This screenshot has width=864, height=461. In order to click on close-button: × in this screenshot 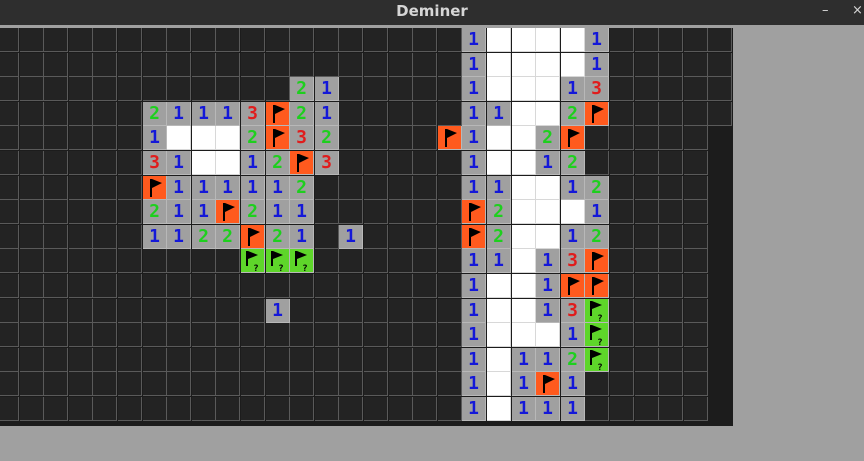, I will do `click(857, 11)`.